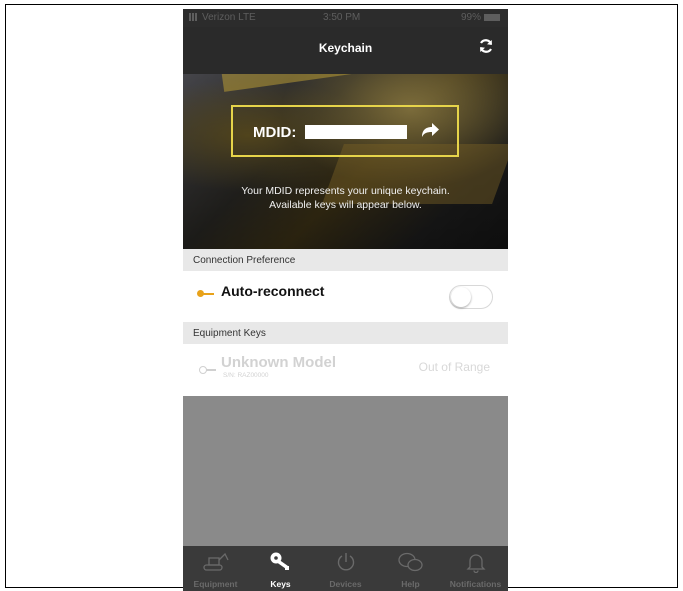  I want to click on tab-equipment: Equipment, so click(215, 568).